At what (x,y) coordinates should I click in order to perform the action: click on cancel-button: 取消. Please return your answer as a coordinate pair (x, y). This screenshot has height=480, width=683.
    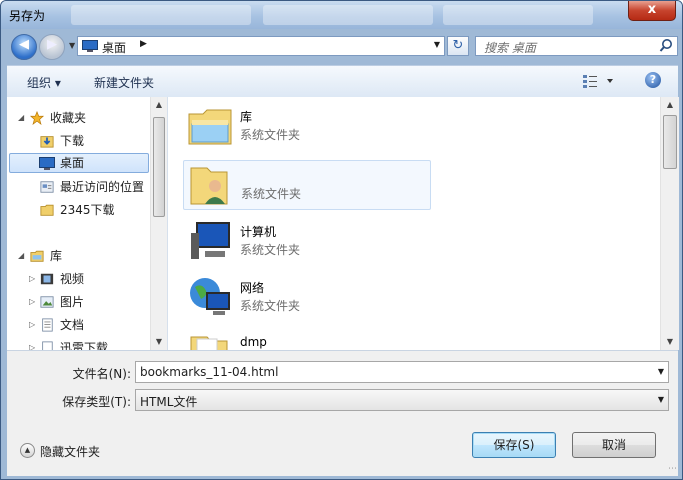
    Looking at the image, I should click on (614, 445).